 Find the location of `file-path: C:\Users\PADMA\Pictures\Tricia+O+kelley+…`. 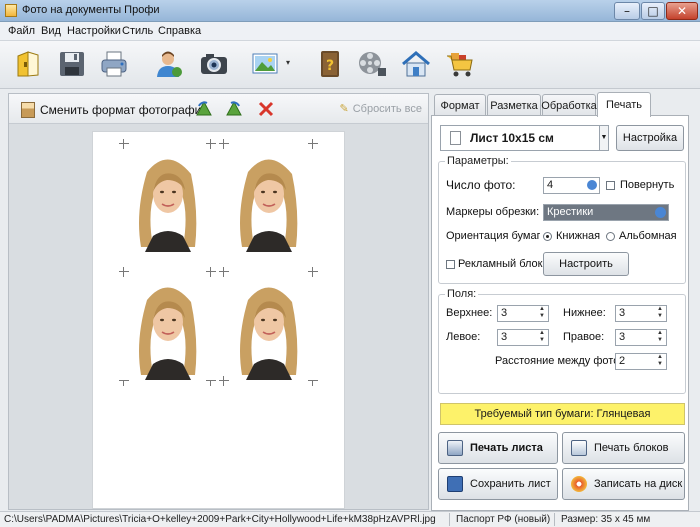

file-path: C:\Users\PADMA\Pictures\Tricia+O+kelley+… is located at coordinates (220, 519).